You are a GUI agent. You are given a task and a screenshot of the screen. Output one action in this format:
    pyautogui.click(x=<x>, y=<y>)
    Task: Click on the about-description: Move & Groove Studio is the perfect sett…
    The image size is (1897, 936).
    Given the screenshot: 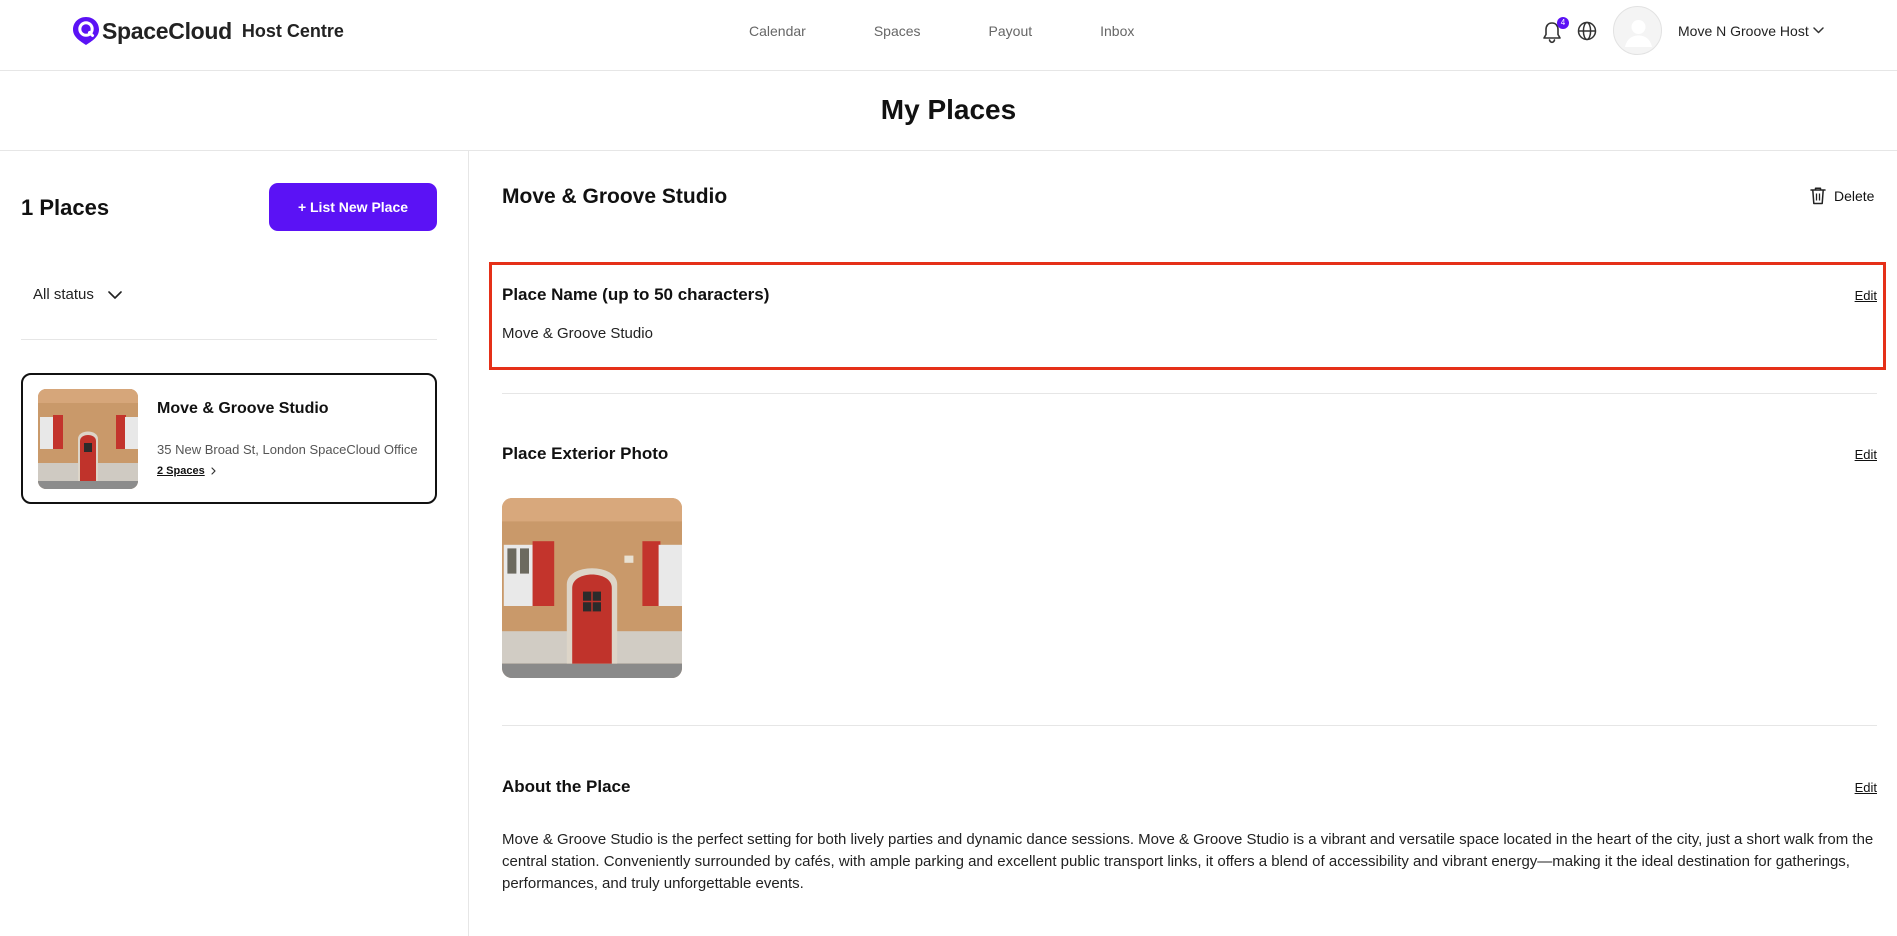 What is the action you would take?
    pyautogui.click(x=1188, y=861)
    